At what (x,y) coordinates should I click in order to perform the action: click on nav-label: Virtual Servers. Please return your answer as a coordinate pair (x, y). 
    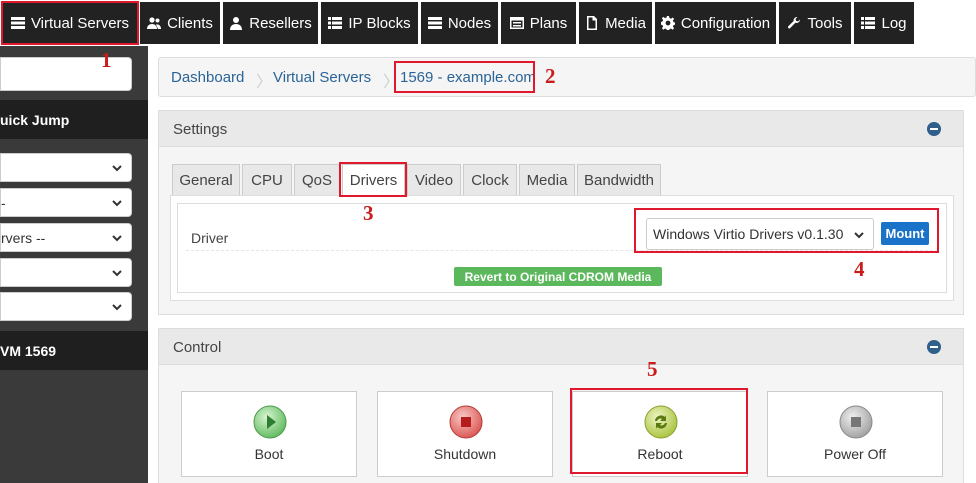
    Looking at the image, I should click on (80, 23).